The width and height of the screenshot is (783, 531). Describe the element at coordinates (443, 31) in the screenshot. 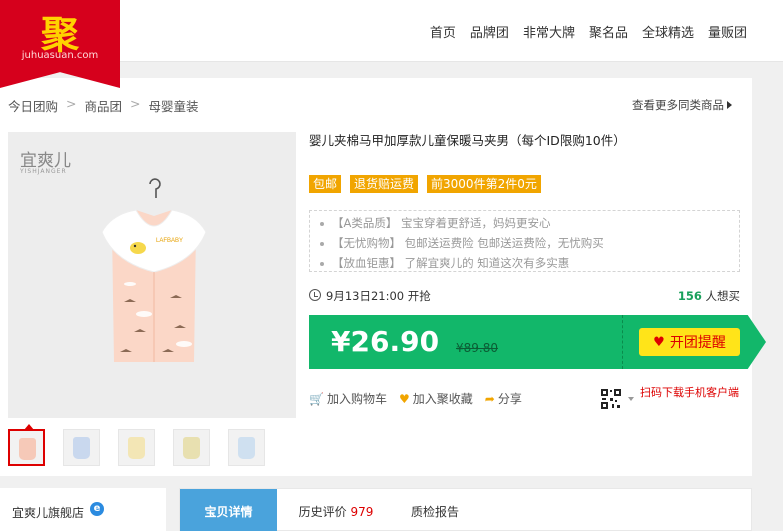

I see `nav-home: 首页` at that location.